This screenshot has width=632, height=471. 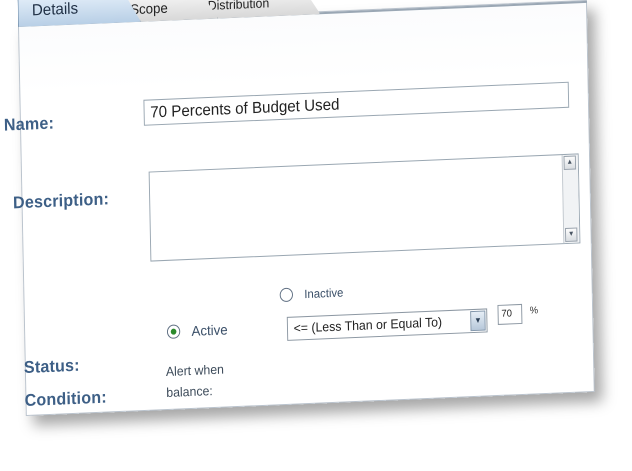 What do you see at coordinates (195, 381) in the screenshot?
I see `alert-when-text: Alert when balance:` at bounding box center [195, 381].